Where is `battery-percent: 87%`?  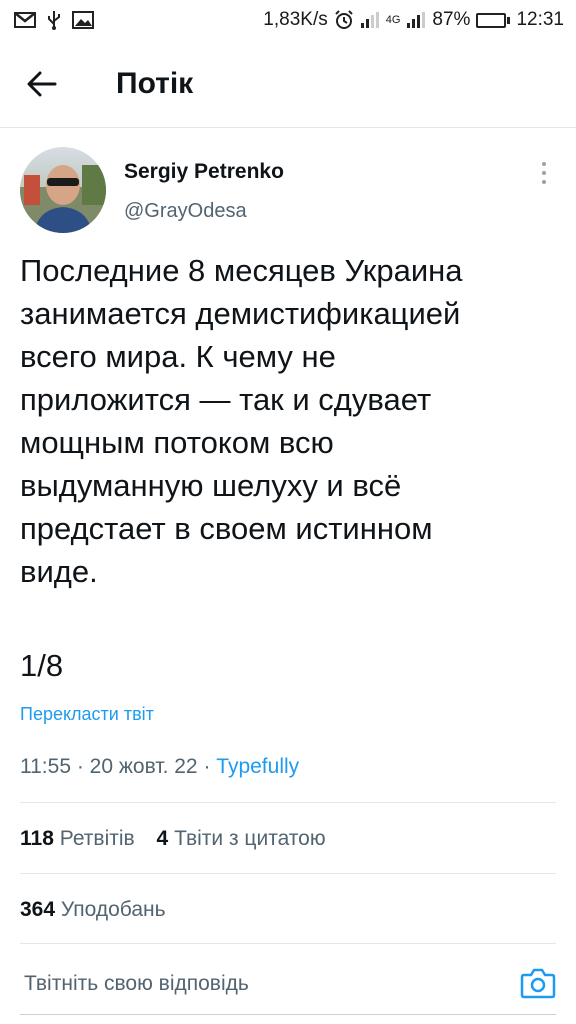
battery-percent: 87% is located at coordinates (451, 19).